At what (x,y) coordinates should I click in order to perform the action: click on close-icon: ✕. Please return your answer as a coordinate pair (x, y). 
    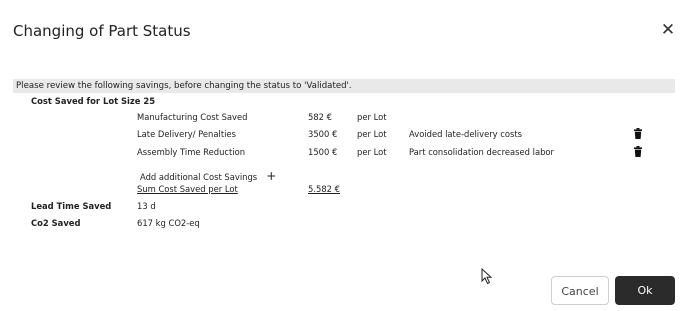
    Looking at the image, I should click on (668, 30).